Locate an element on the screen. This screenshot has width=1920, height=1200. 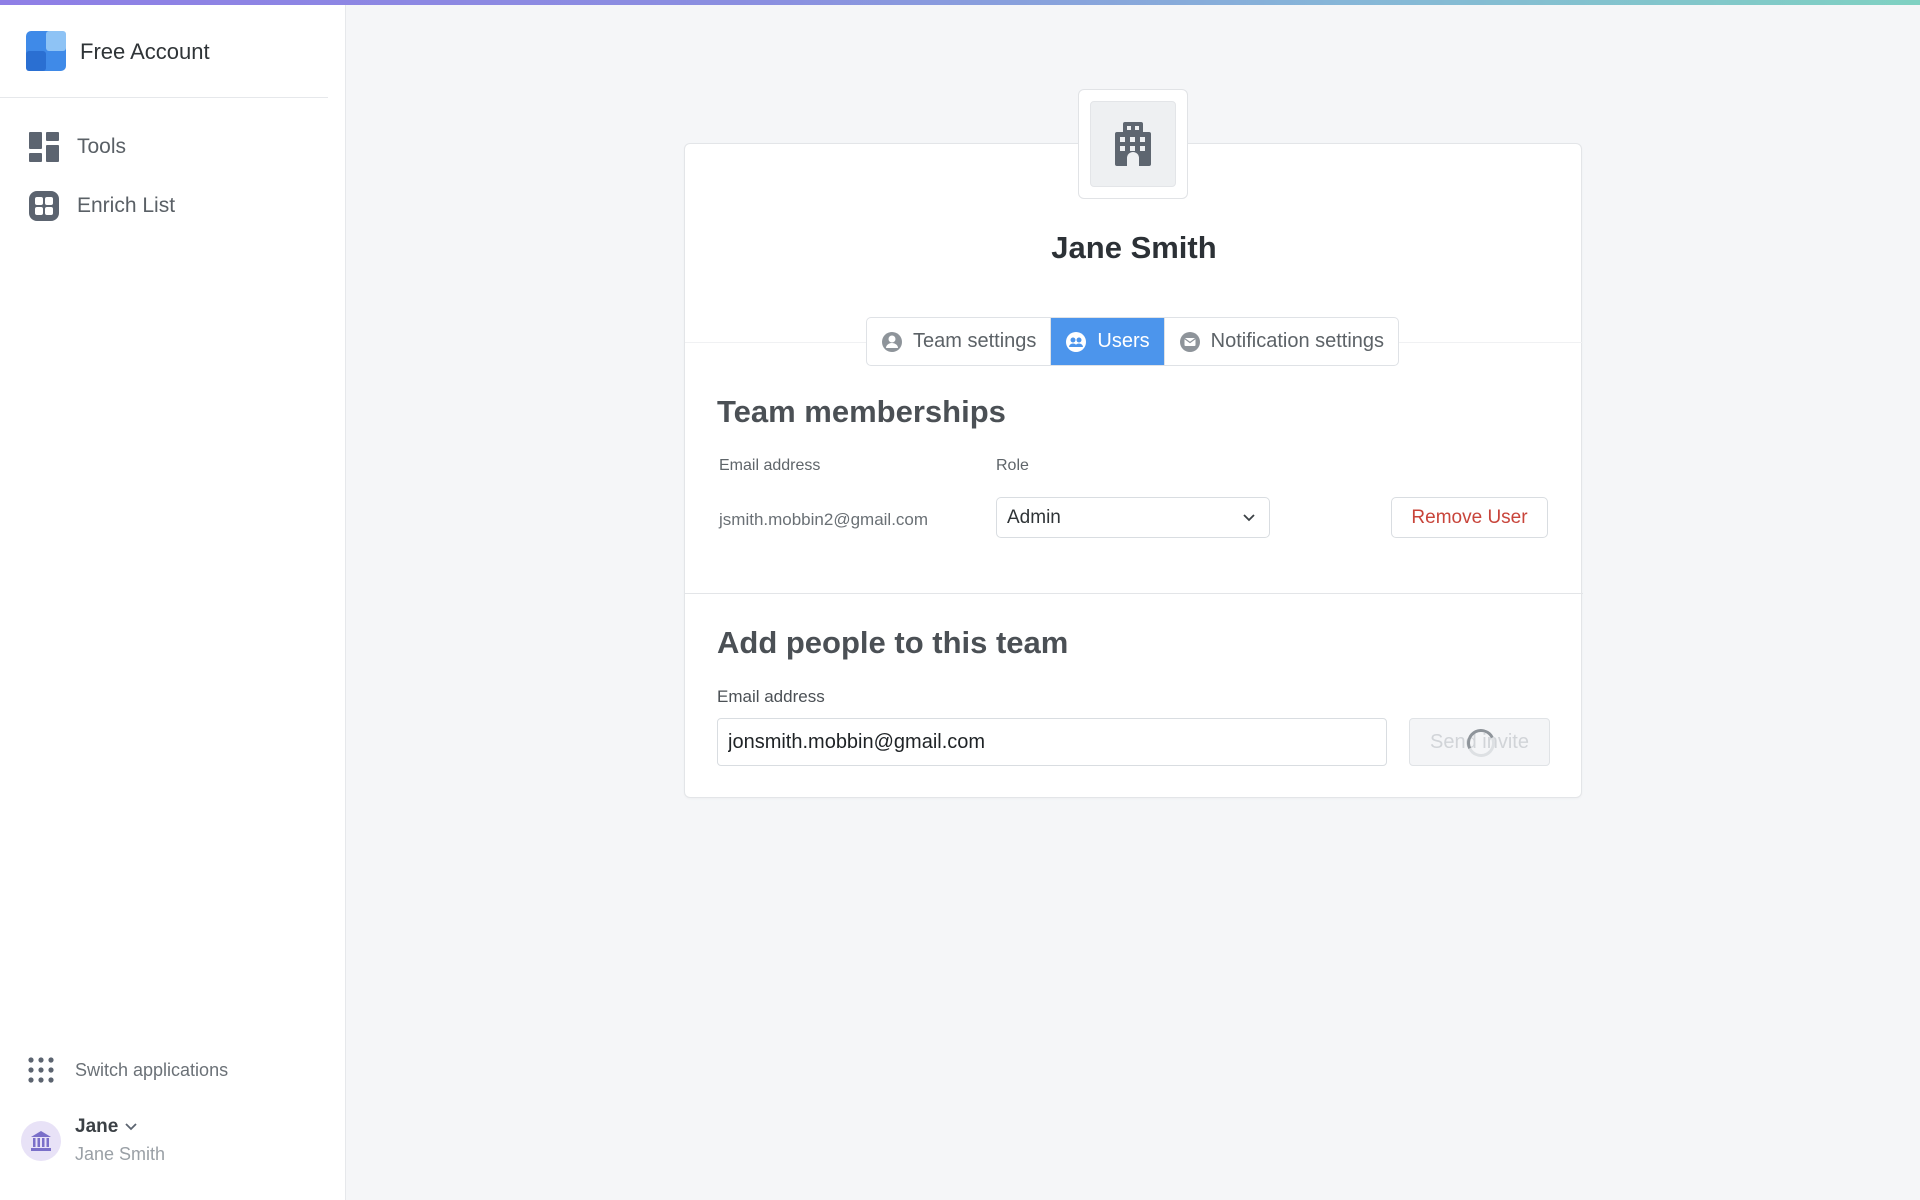
role-column-header: Role is located at coordinates (1012, 465).